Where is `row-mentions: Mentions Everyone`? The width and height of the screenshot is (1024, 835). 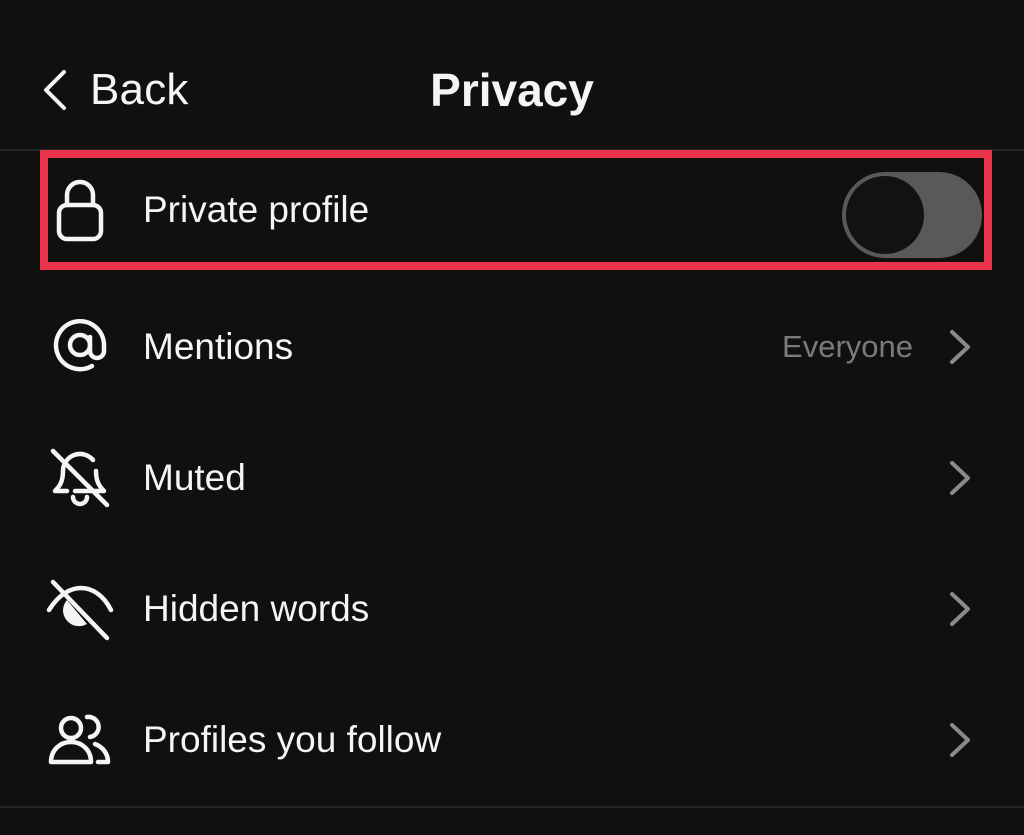 row-mentions: Mentions Everyone is located at coordinates (512, 347).